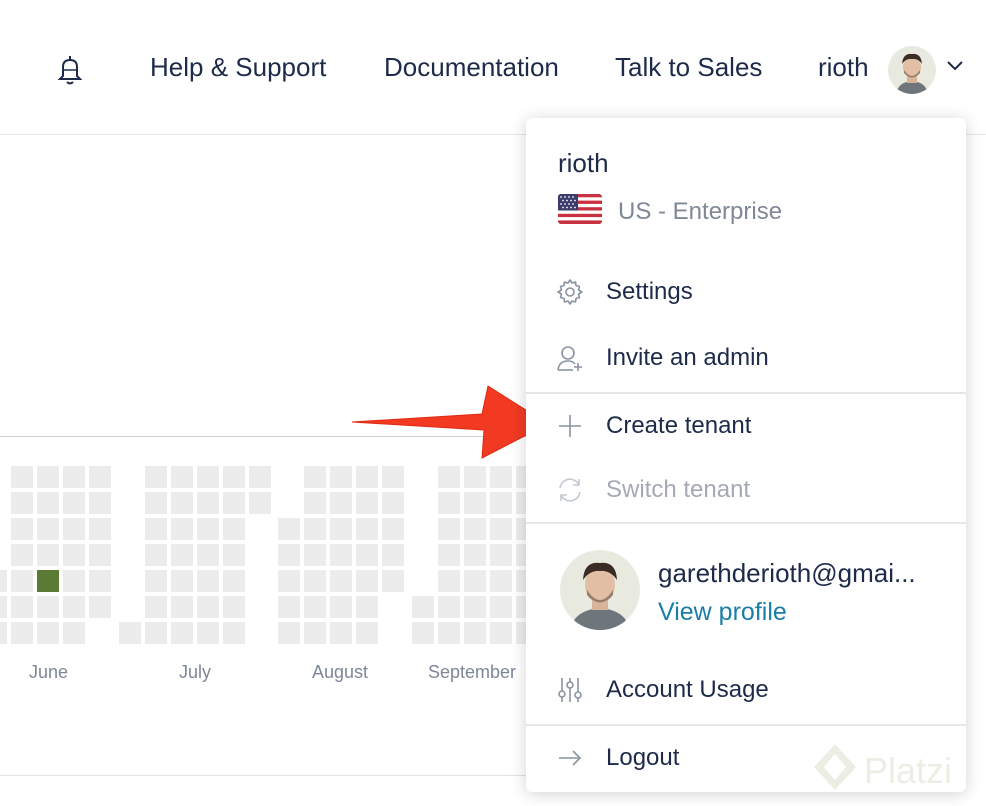  What do you see at coordinates (340, 672) in the screenshot?
I see `month-label-august: August` at bounding box center [340, 672].